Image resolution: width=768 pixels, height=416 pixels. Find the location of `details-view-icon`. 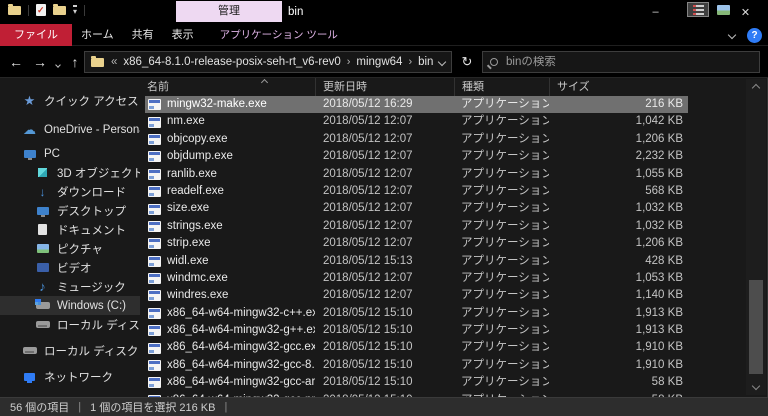

details-view-icon is located at coordinates (698, 9).